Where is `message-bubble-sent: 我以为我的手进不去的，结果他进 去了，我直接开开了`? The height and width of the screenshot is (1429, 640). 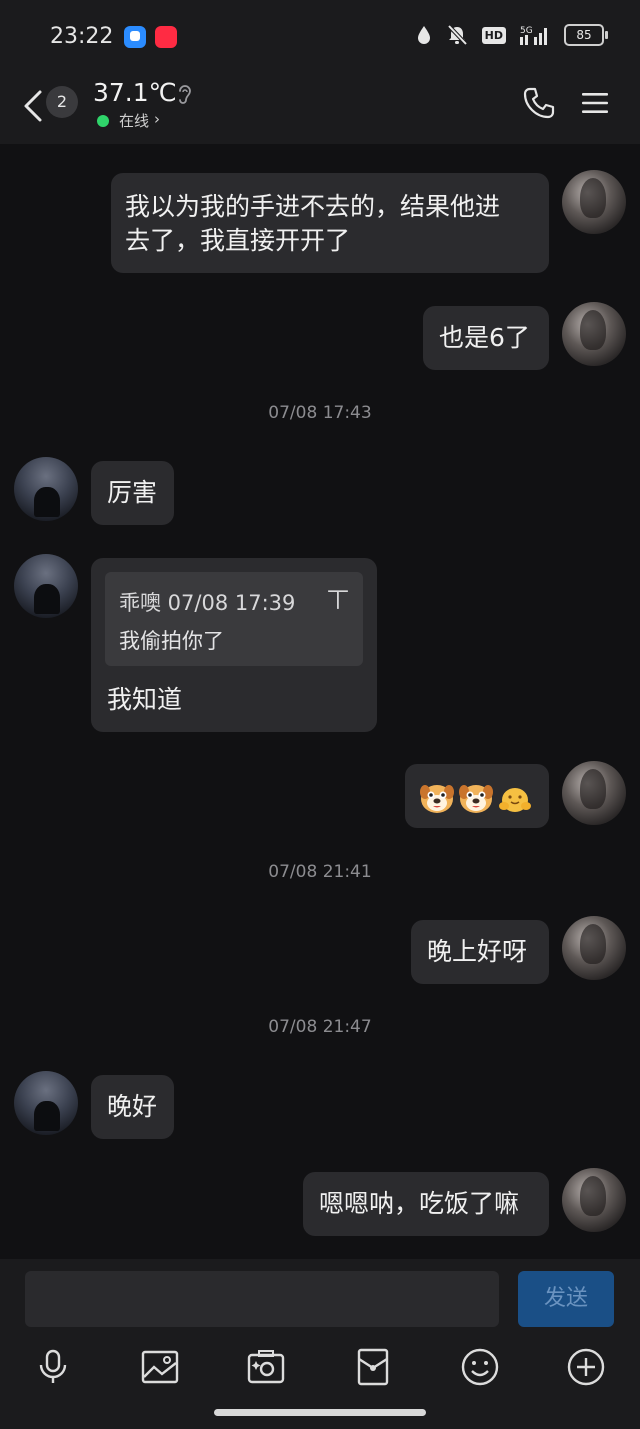 message-bubble-sent: 我以为我的手进不去的，结果他进 去了，我直接开开了 is located at coordinates (330, 223).